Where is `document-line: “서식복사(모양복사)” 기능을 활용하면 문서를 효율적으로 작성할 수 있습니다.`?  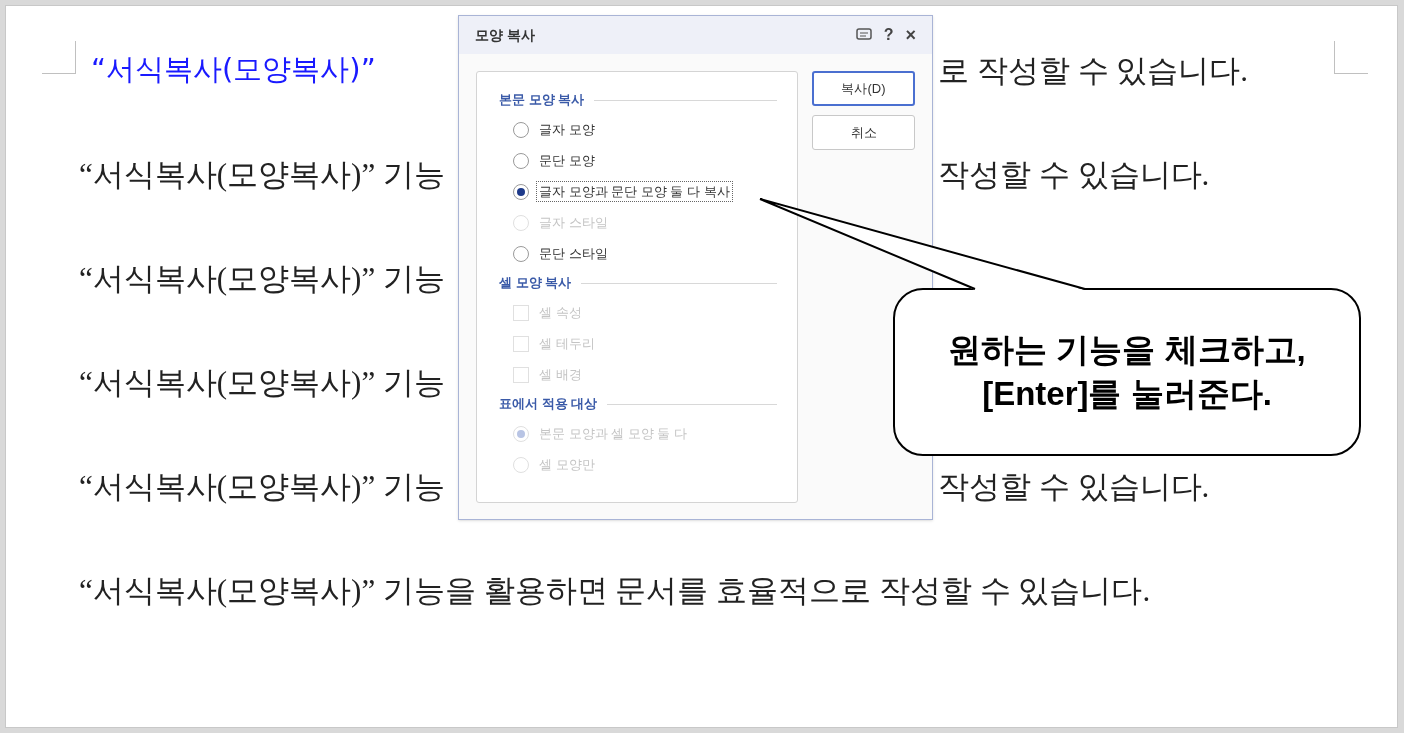
document-line: “서식복사(모양복사)” 기능을 활용하면 문서를 효율적으로 작성할 수 있습니다. is located at coordinates (615, 591).